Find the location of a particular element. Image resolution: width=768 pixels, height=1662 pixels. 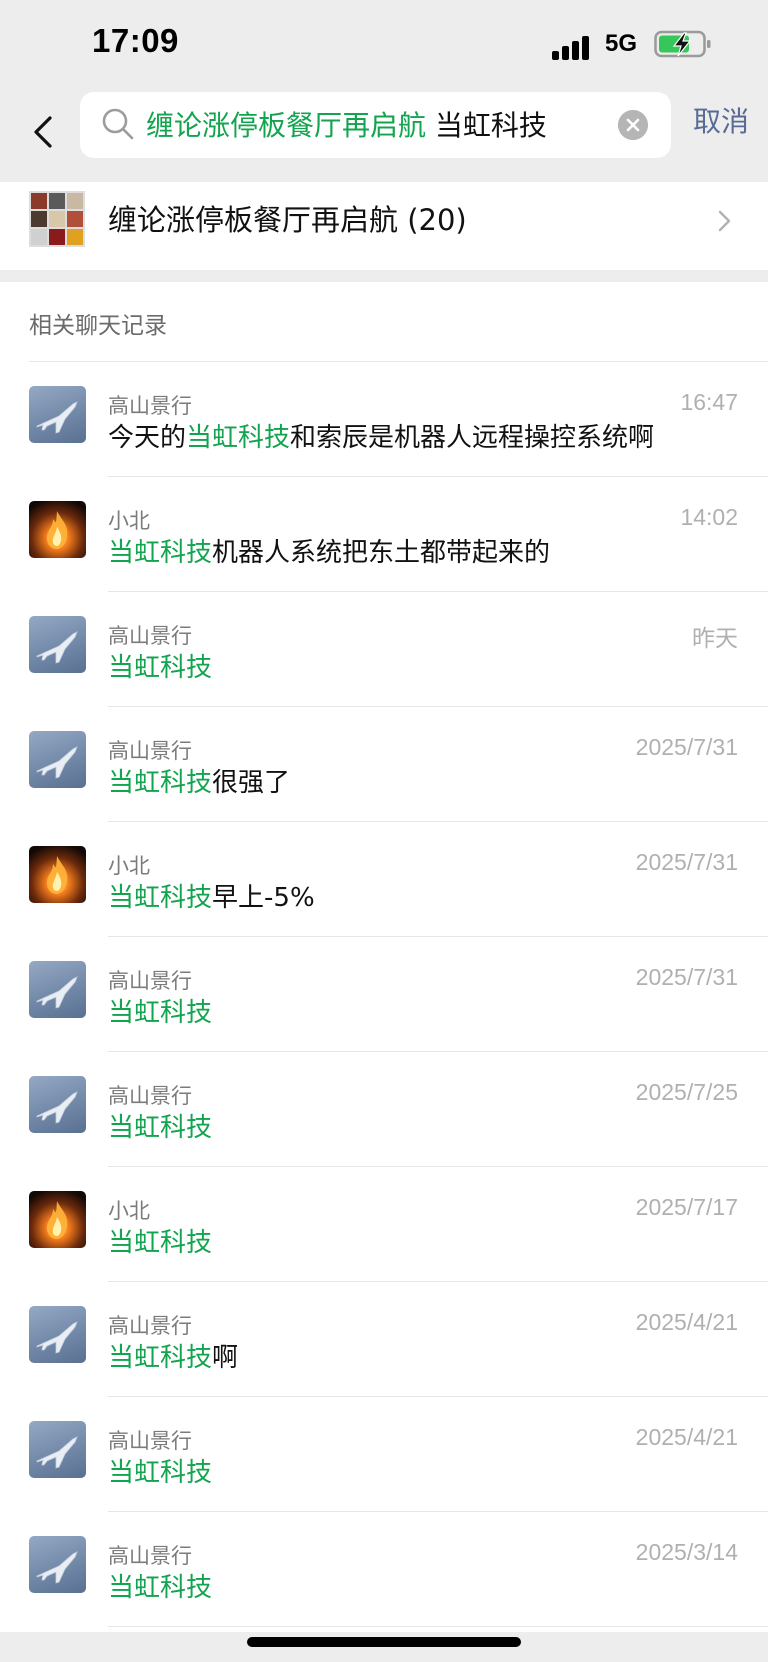

message-time: 14:02 is located at coordinates (709, 517).